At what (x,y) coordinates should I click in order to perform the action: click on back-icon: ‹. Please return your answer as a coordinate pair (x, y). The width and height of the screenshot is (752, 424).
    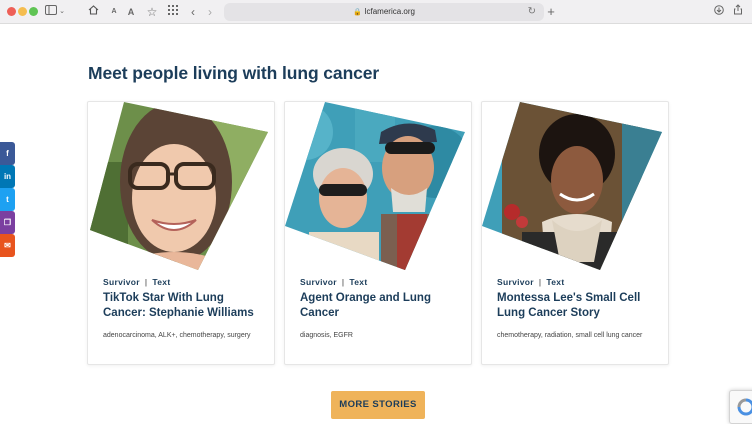
    Looking at the image, I should click on (193, 12).